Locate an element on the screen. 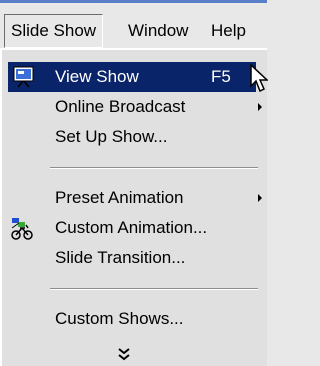 This screenshot has height=366, width=320. title-bar-edge is located at coordinates (133, 1).